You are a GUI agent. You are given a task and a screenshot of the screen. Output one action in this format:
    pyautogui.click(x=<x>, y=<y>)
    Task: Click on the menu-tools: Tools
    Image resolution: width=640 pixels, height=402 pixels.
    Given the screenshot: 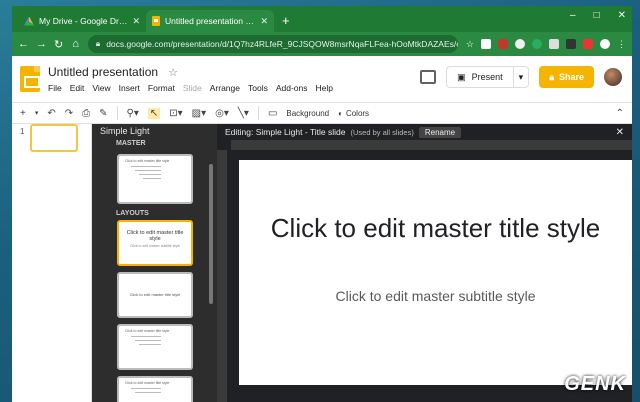 What is the action you would take?
    pyautogui.click(x=258, y=88)
    